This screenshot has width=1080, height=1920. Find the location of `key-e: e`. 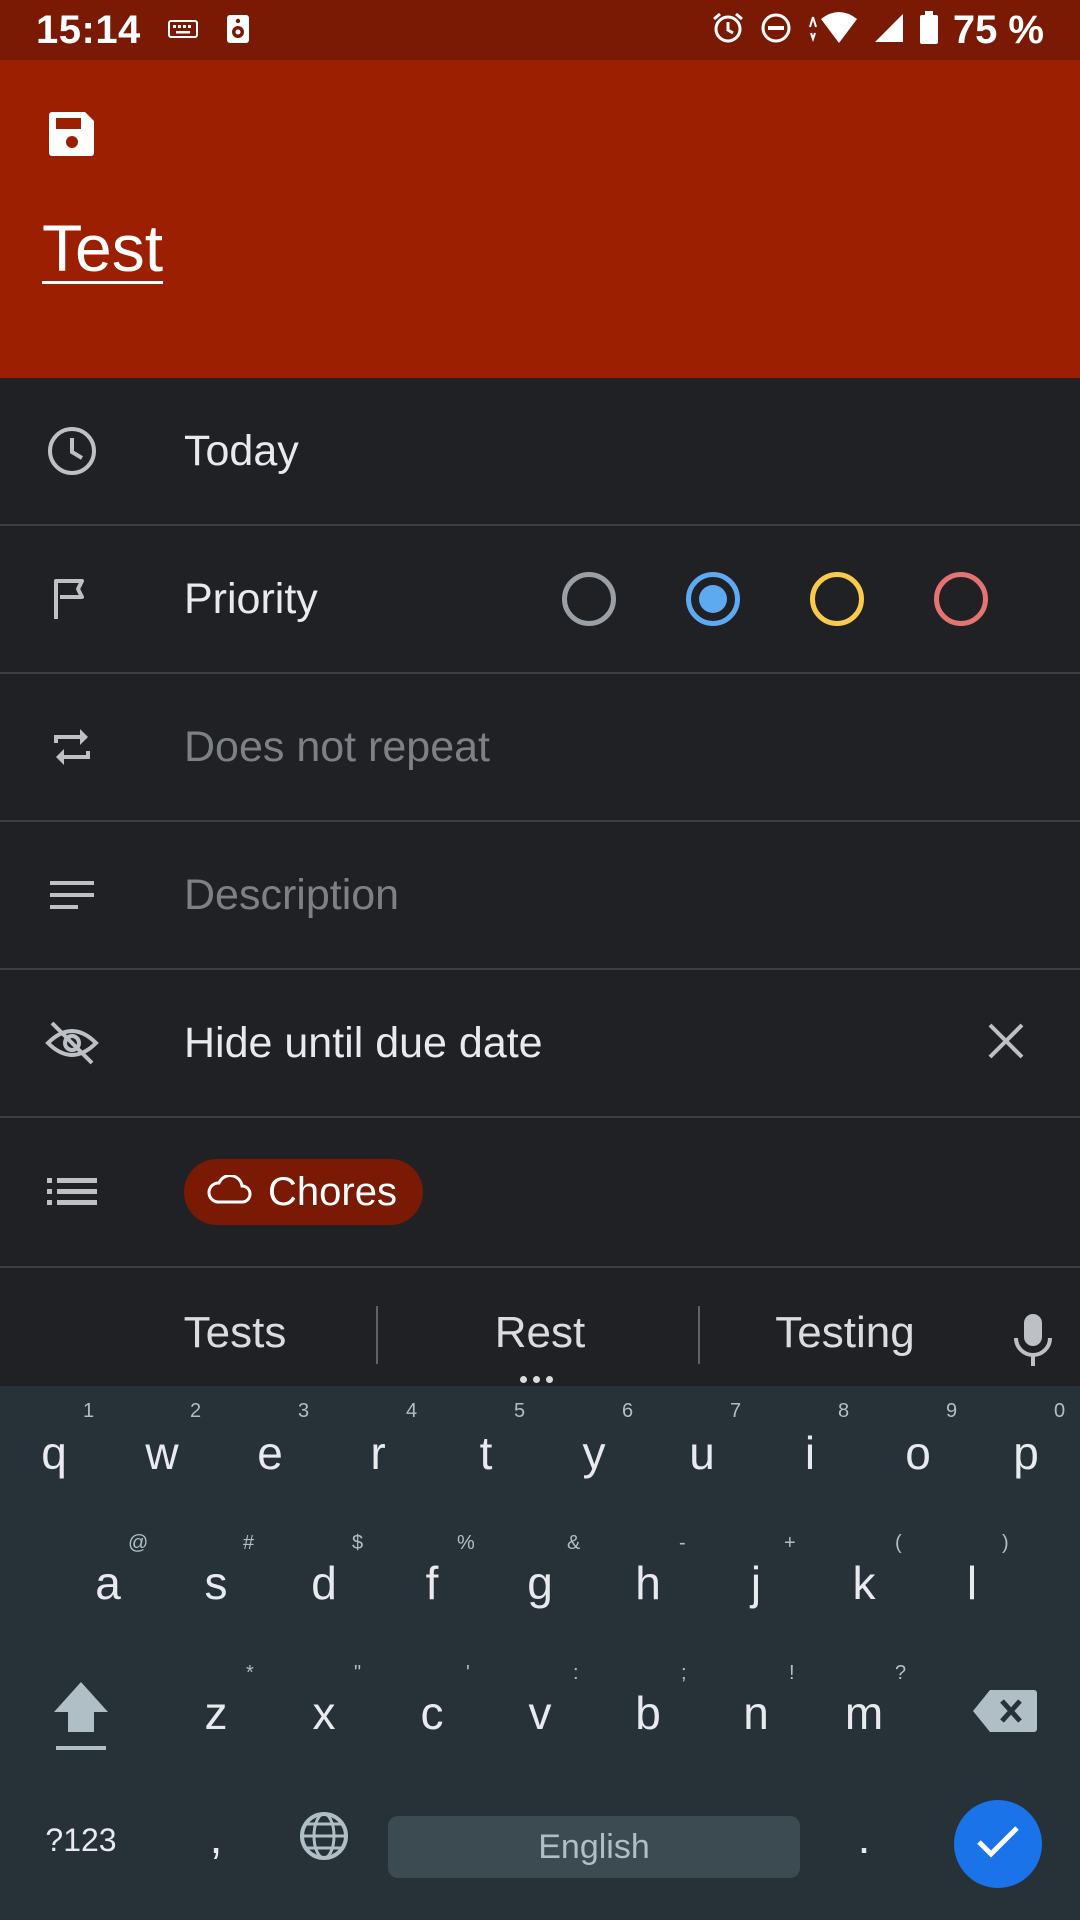

key-e: e is located at coordinates (270, 1453).